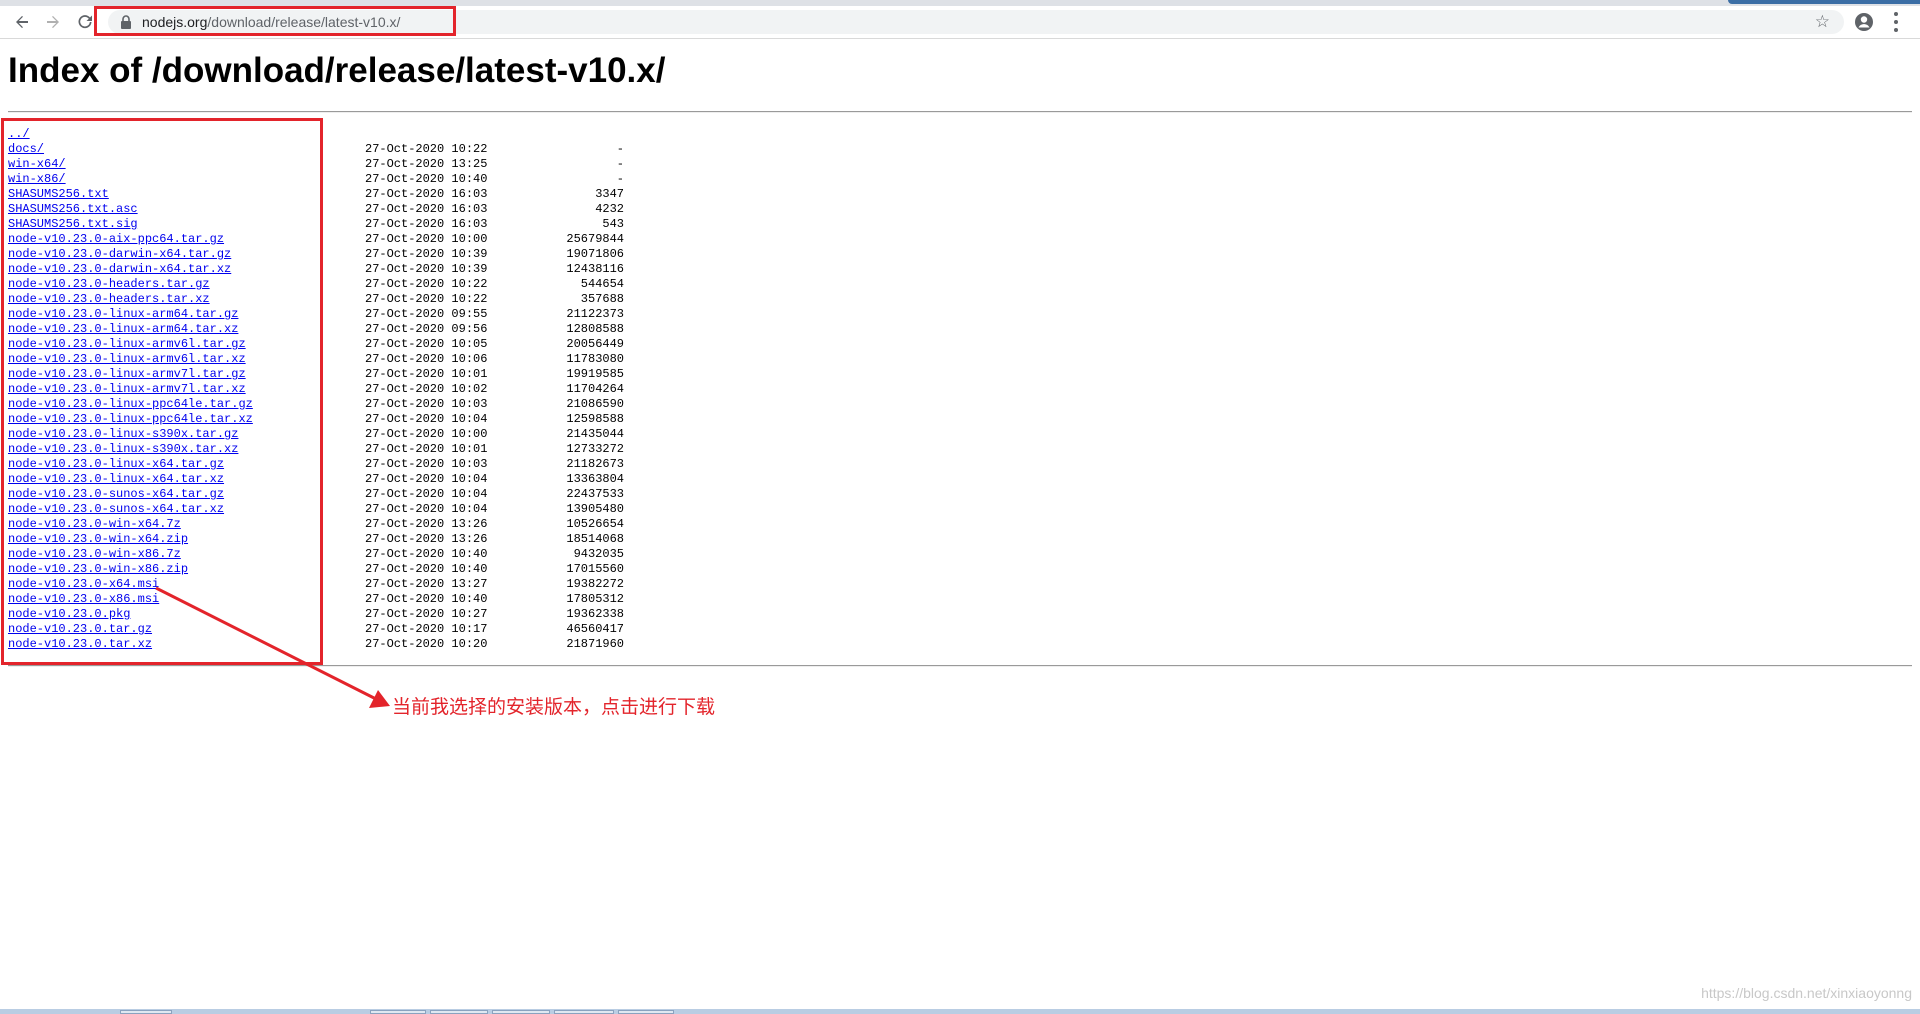  Describe the element at coordinates (426, 344) in the screenshot. I see `file-date: 27-Oct-2020 10:05` at that location.